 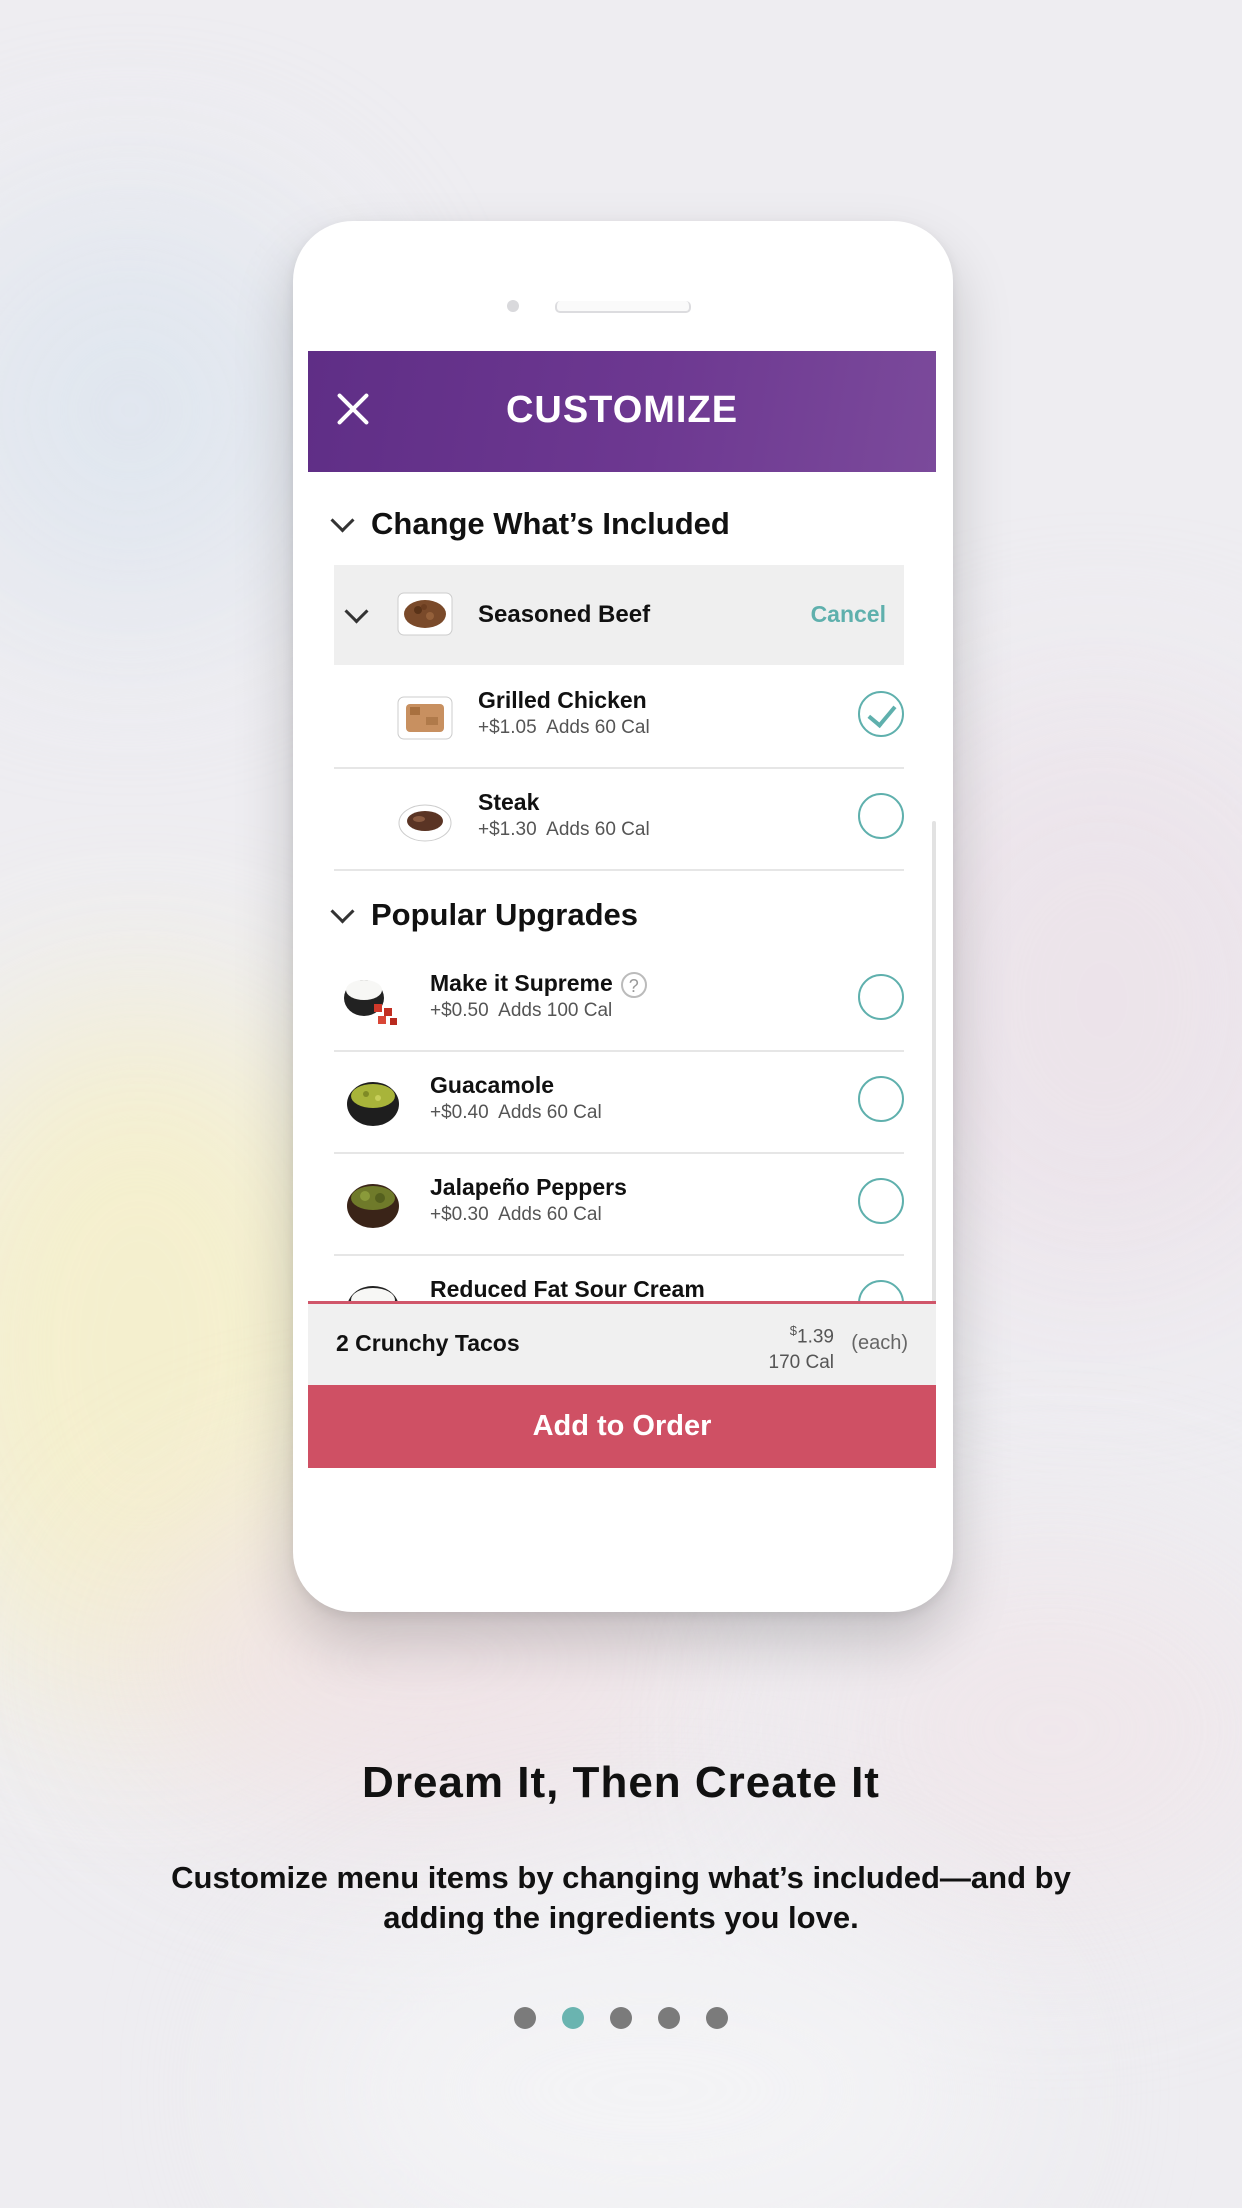 I want to click on upgrade-price-cal: +$0.40 Adds 60 Cal, so click(x=516, y=1112).